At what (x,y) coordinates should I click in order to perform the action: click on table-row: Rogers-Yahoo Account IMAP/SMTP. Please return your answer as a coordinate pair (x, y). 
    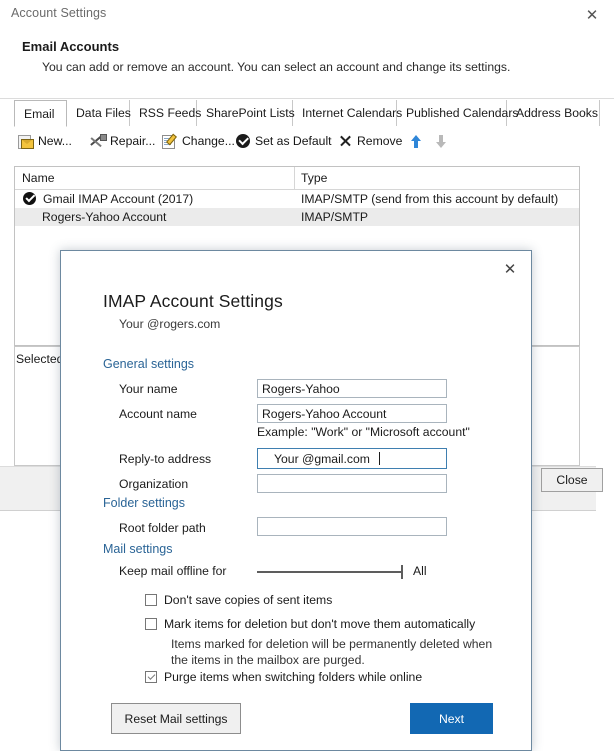
    Looking at the image, I should click on (297, 217).